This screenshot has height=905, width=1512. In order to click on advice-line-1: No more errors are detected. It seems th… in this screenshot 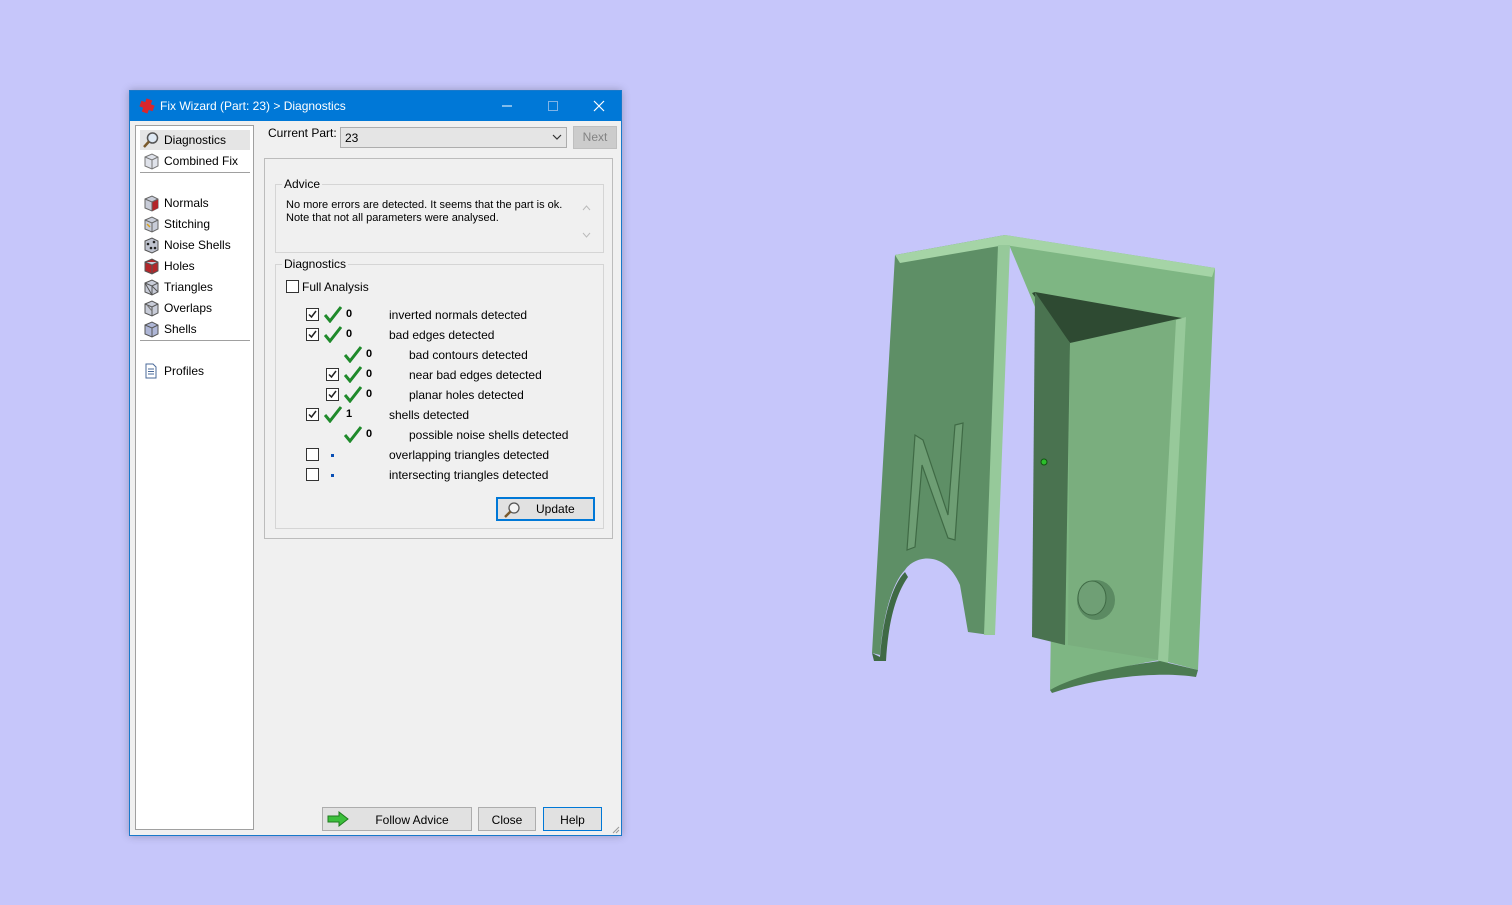, I will do `click(424, 205)`.